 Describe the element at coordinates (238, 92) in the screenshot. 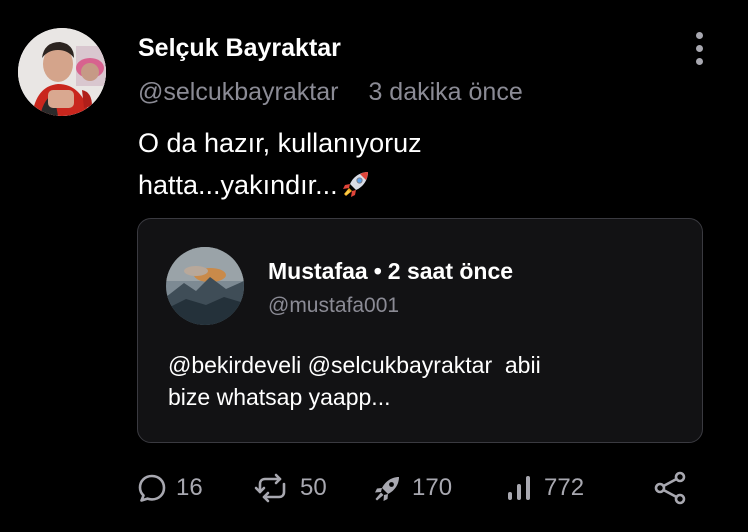

I see `author-handle: @selcukbayraktar` at that location.